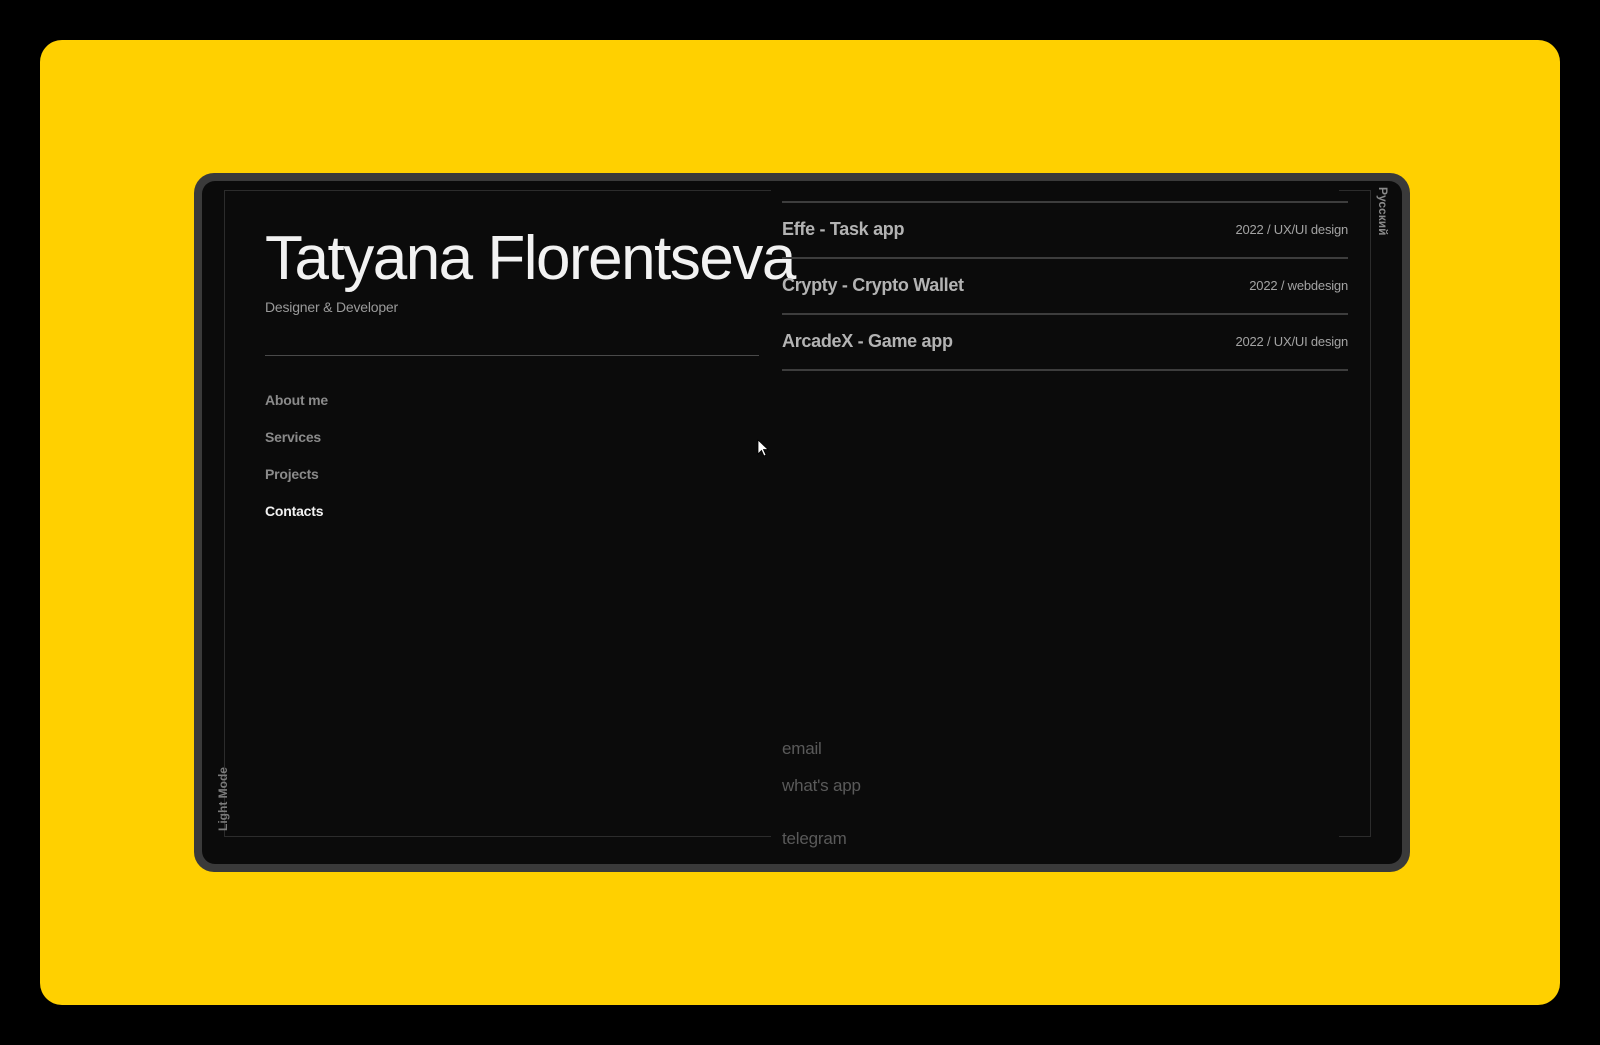 This screenshot has height=1045, width=1600. What do you see at coordinates (873, 285) in the screenshot?
I see `project-title: Crypty - Crypto Wallet` at bounding box center [873, 285].